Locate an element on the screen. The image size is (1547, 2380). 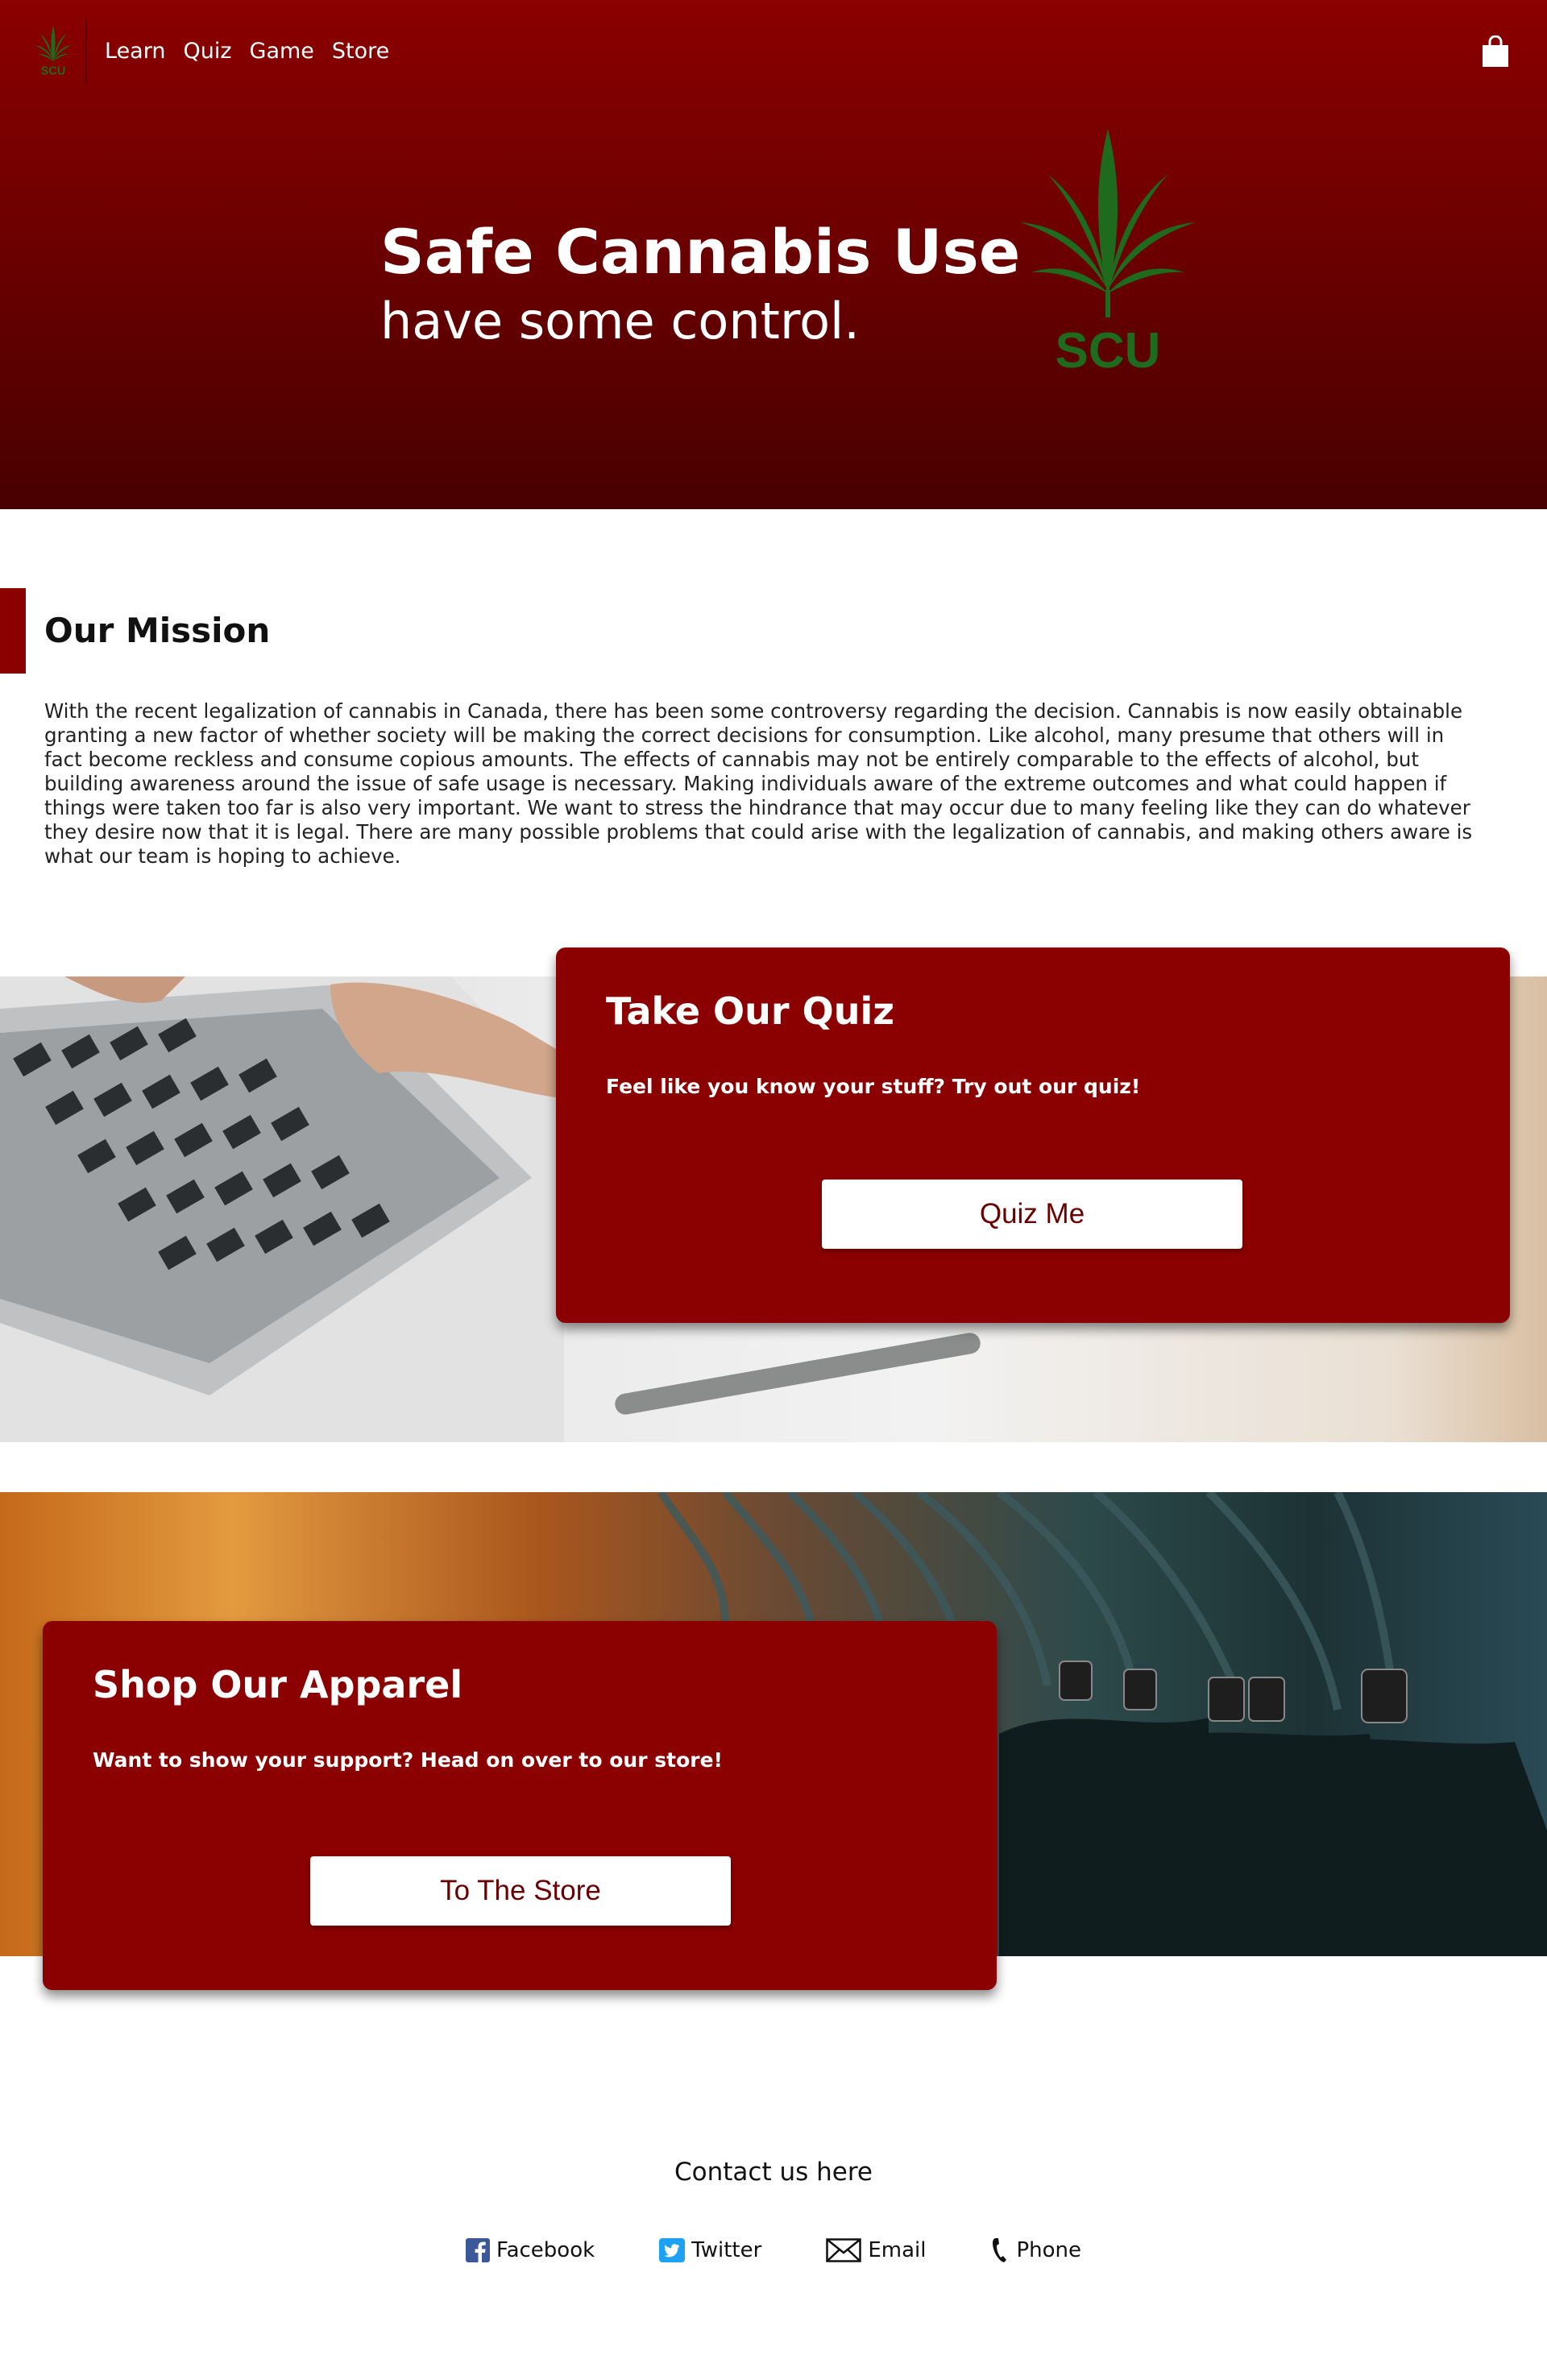
quiz-me-button: Quiz Me is located at coordinates (1032, 1214).